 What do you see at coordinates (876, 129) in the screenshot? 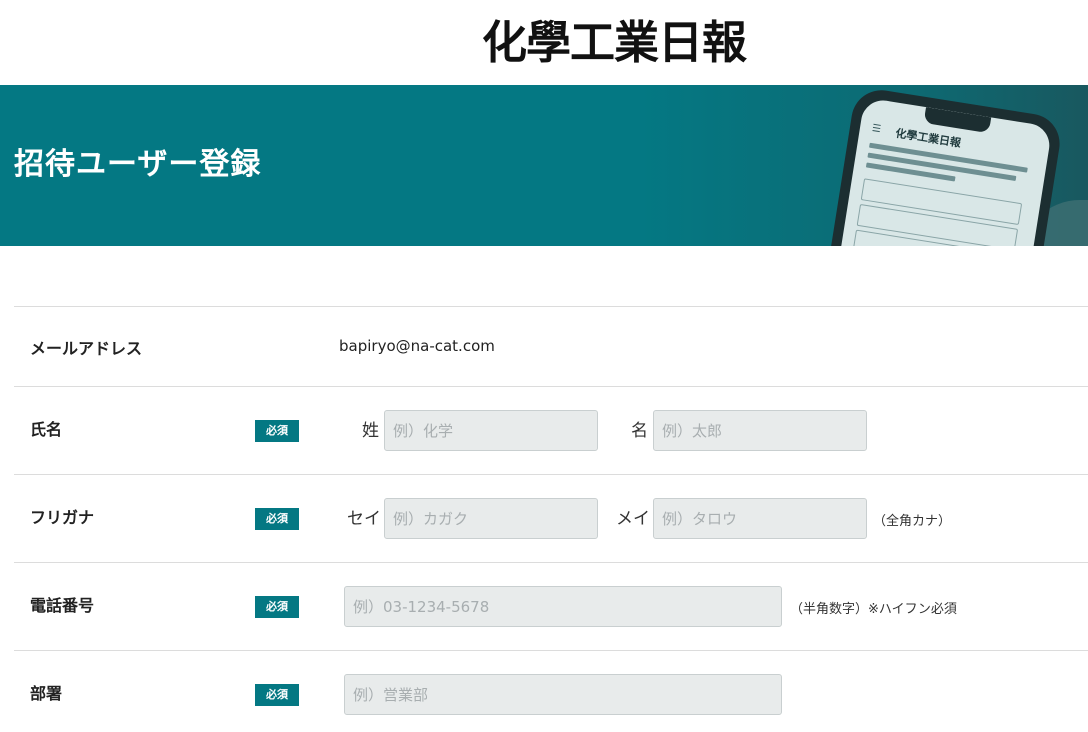
I see `phone-menu-icon: ☰` at bounding box center [876, 129].